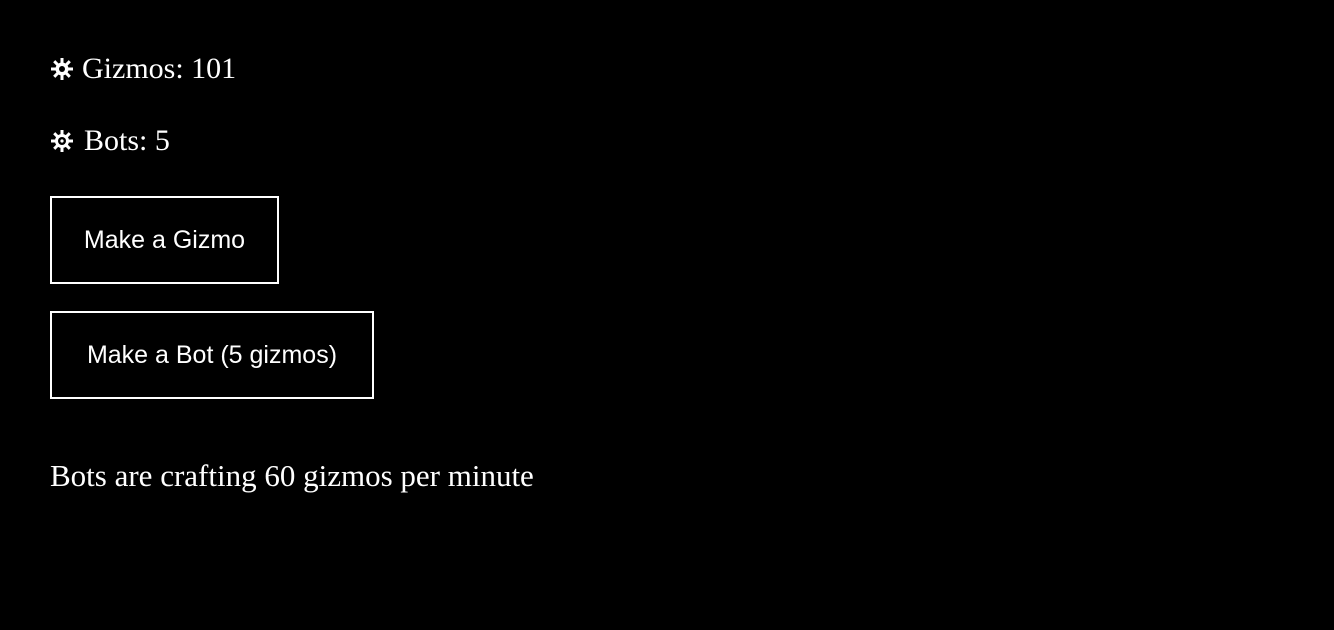  I want to click on gizmos-count-label: Gizmos: 101, so click(159, 68).